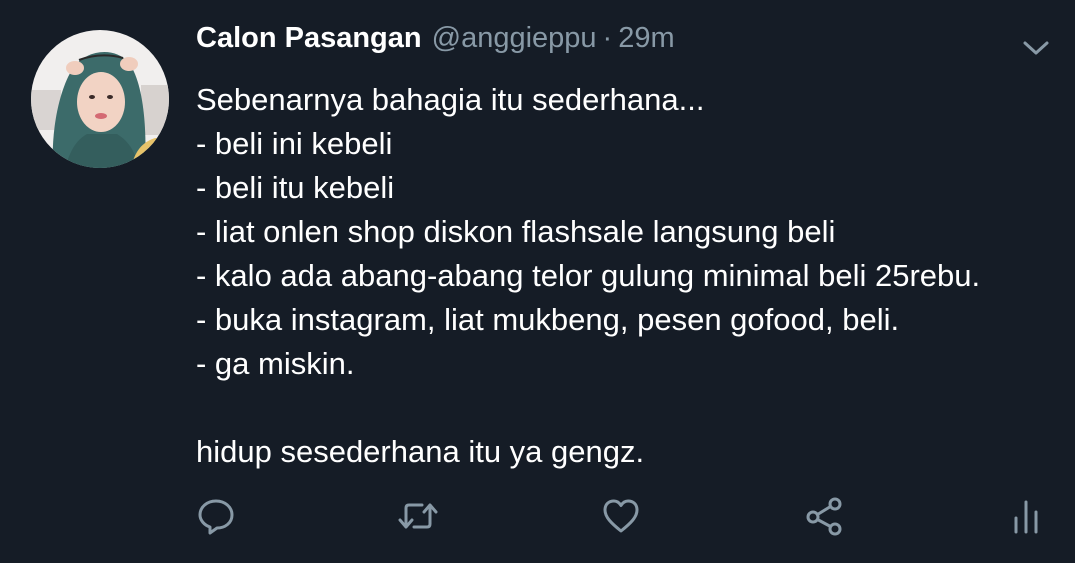 The image size is (1075, 563). I want to click on tweet-actions, so click(537, 519).